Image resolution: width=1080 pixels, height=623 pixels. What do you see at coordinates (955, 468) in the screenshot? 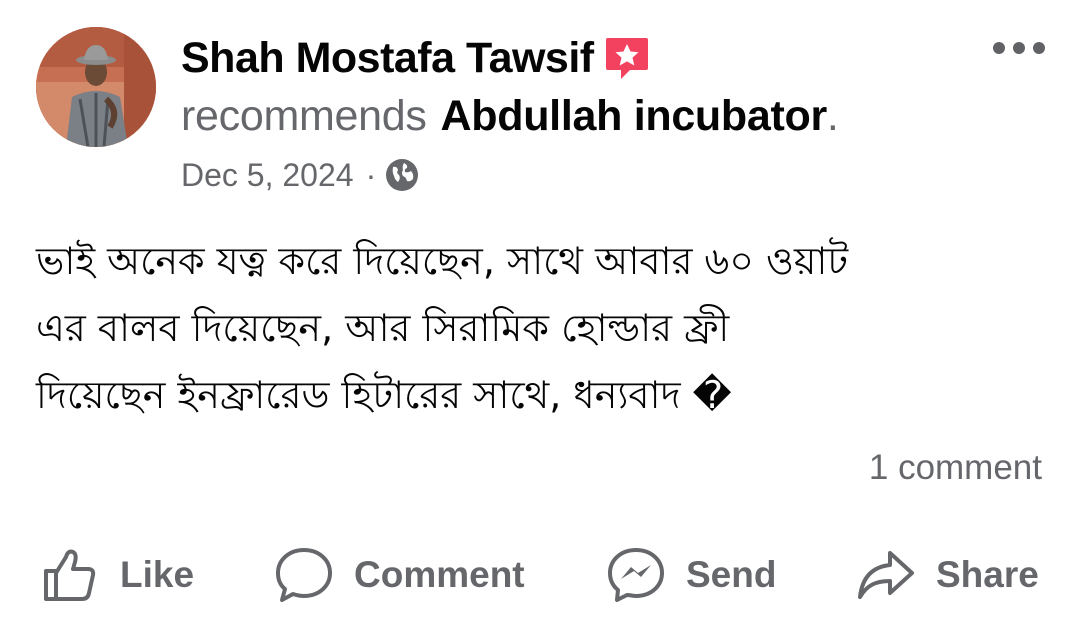
I see `comments-count-link: 1 comment` at bounding box center [955, 468].